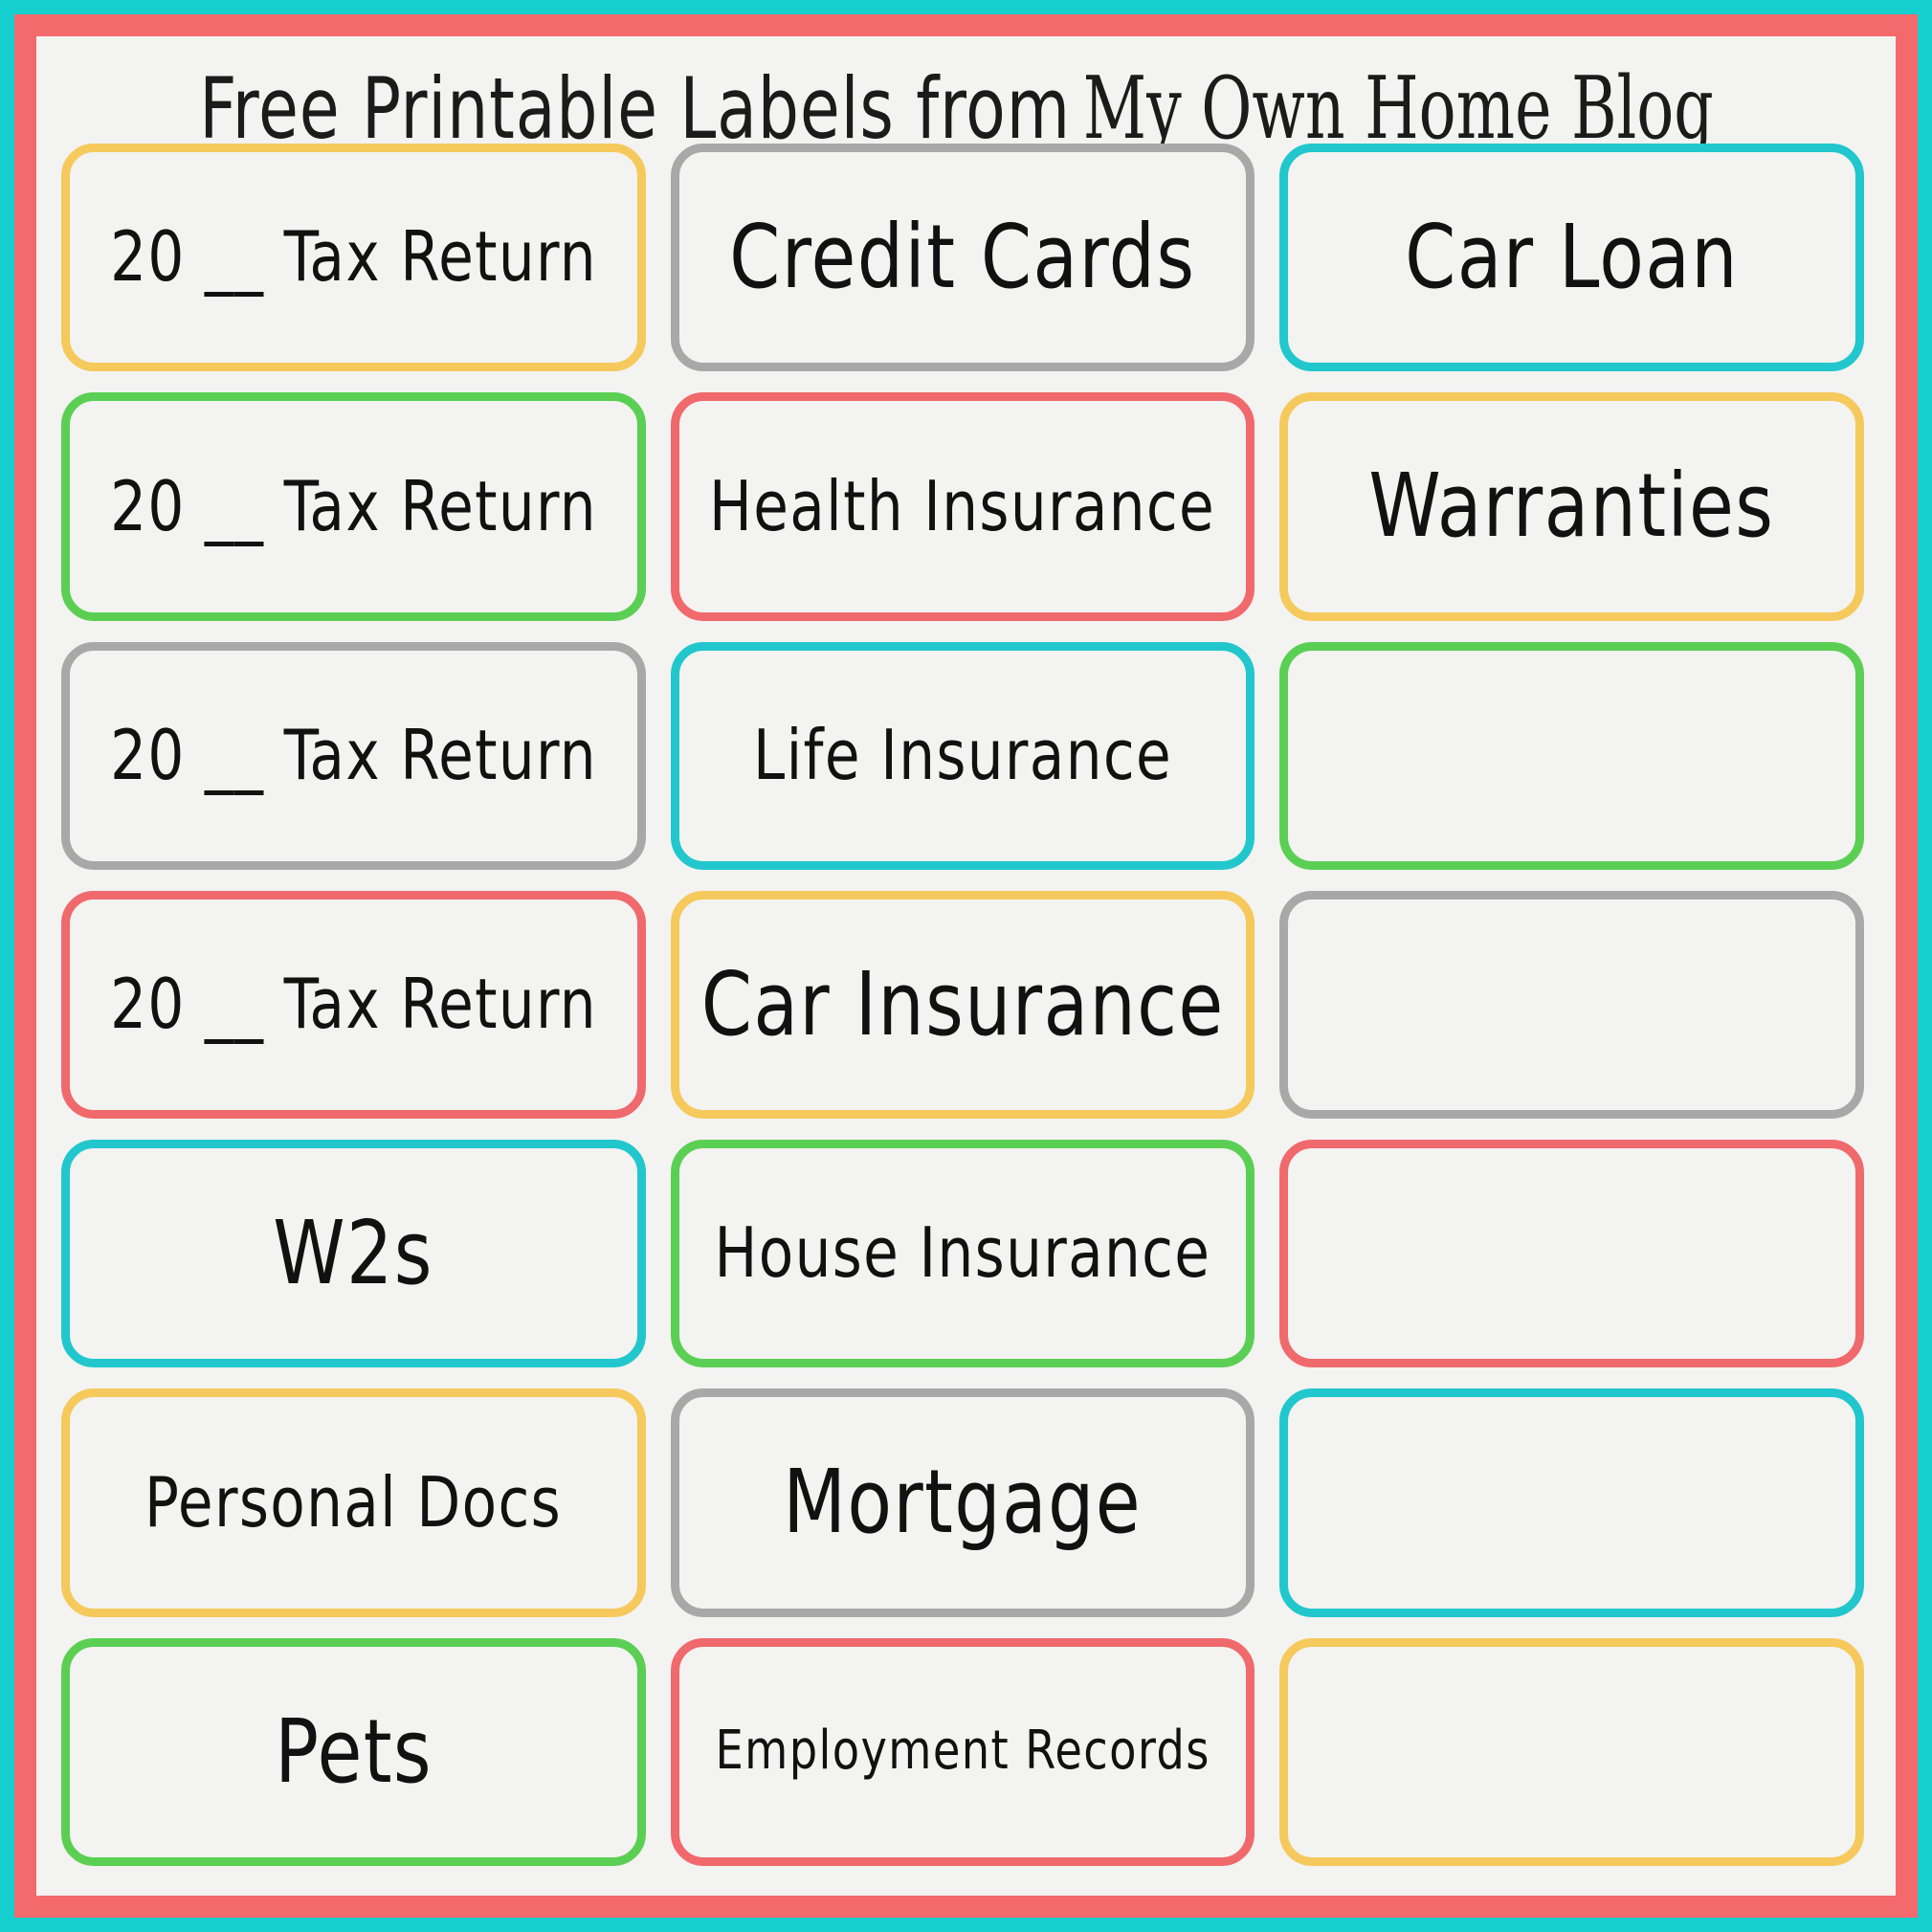  I want to click on label-box: Employment Records, so click(962, 1751).